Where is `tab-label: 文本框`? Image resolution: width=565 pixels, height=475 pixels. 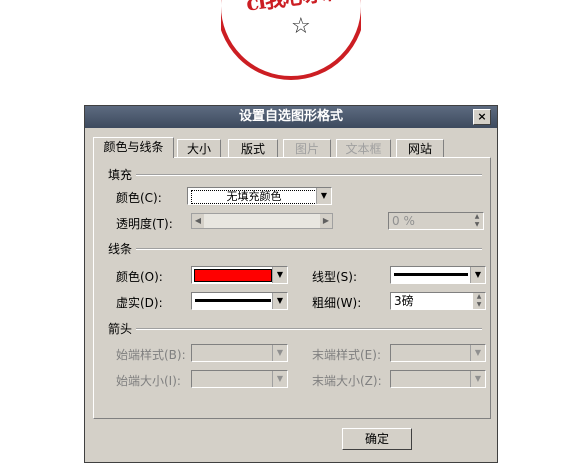 tab-label: 文本框 is located at coordinates (363, 149).